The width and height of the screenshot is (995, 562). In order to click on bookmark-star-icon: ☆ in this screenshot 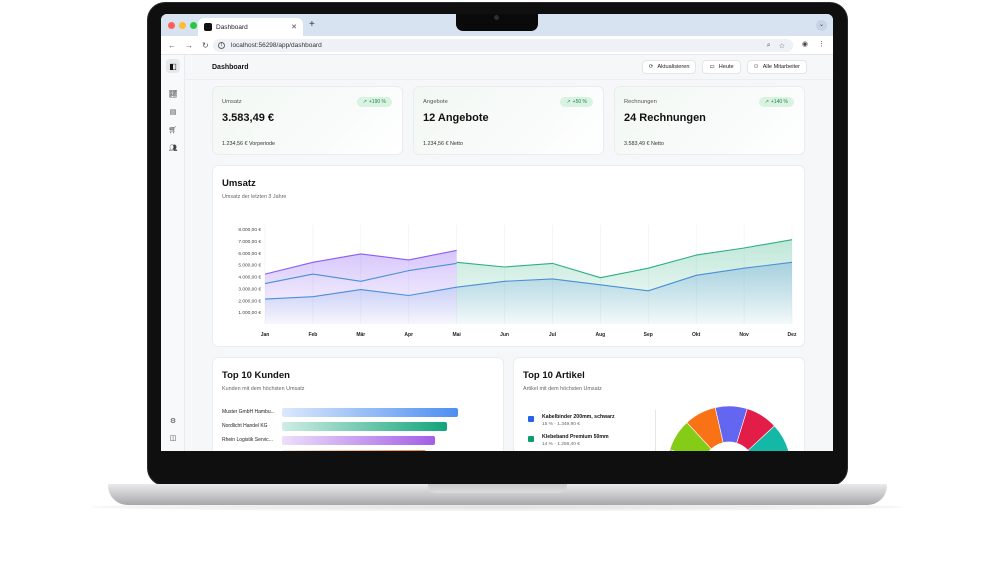, I will do `click(782, 46)`.